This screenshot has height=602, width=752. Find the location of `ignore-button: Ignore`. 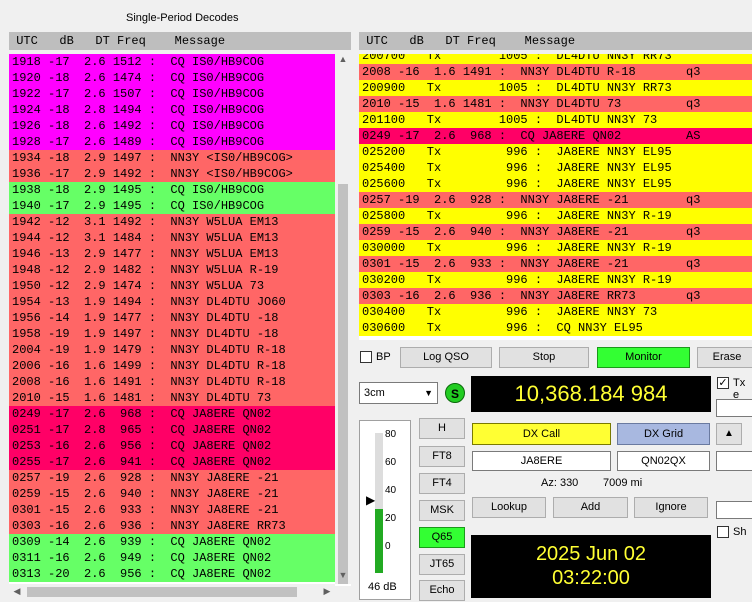

ignore-button: Ignore is located at coordinates (671, 507).